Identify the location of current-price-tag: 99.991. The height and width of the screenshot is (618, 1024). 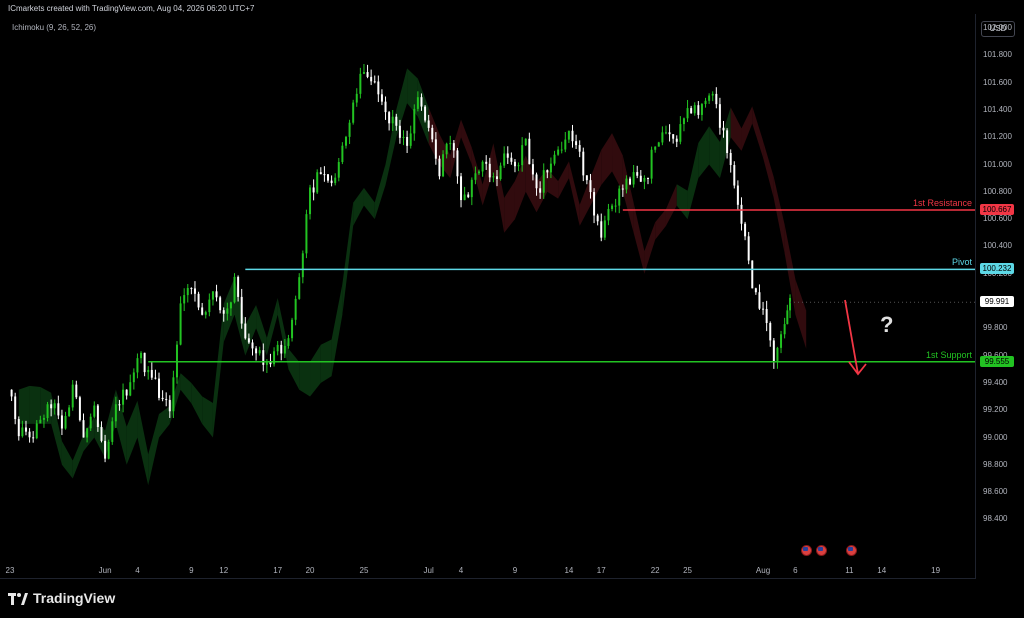
(997, 302).